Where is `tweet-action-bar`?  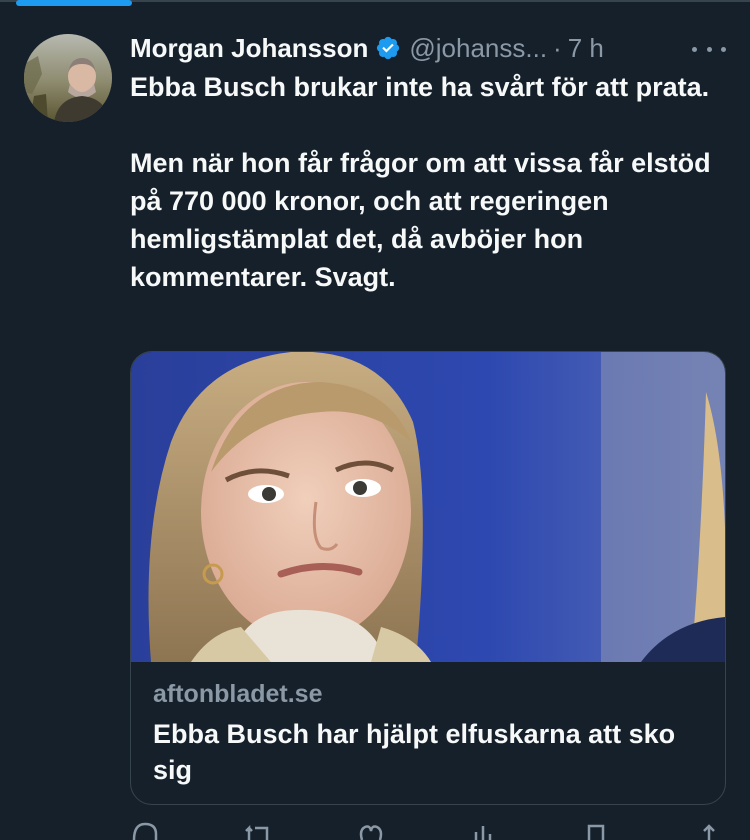
tweet-action-bar is located at coordinates (427, 830).